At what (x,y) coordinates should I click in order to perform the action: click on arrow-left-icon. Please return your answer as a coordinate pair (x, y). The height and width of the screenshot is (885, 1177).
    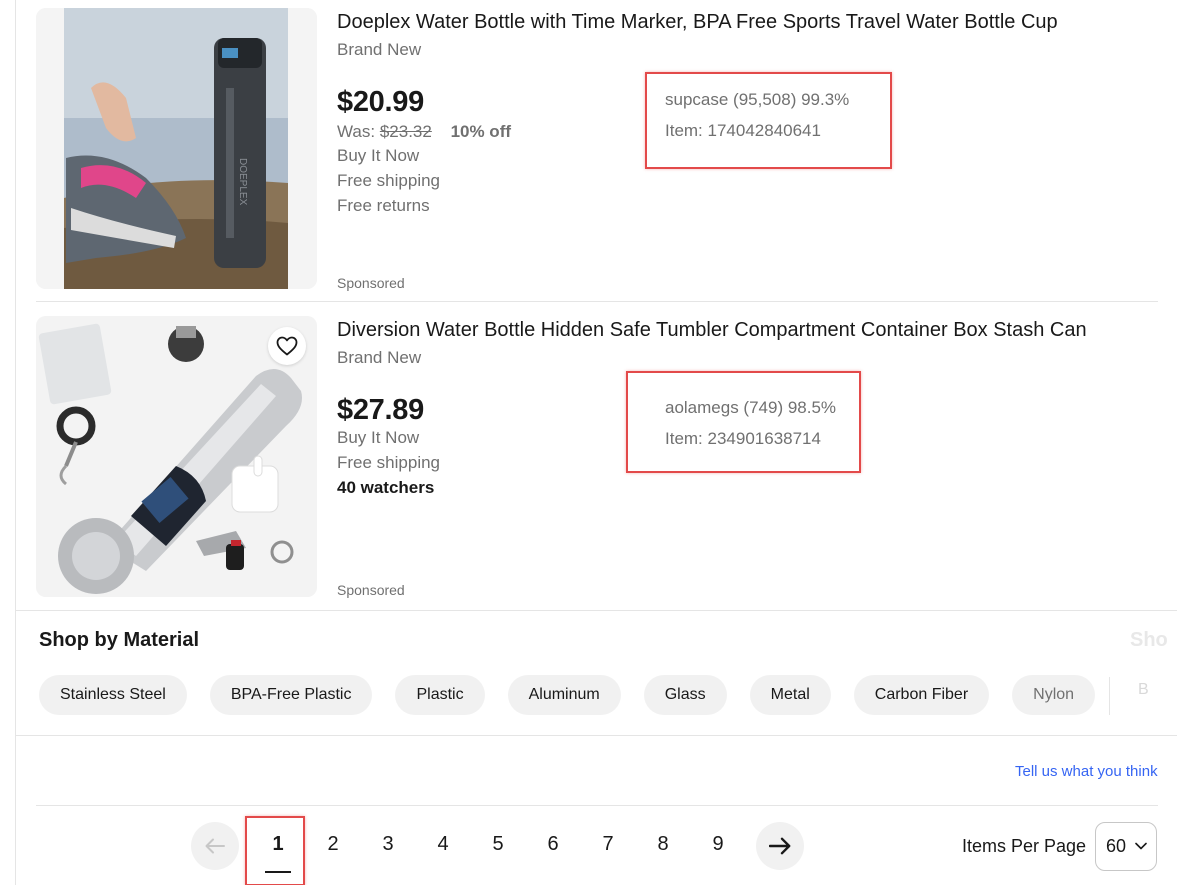
    Looking at the image, I should click on (215, 846).